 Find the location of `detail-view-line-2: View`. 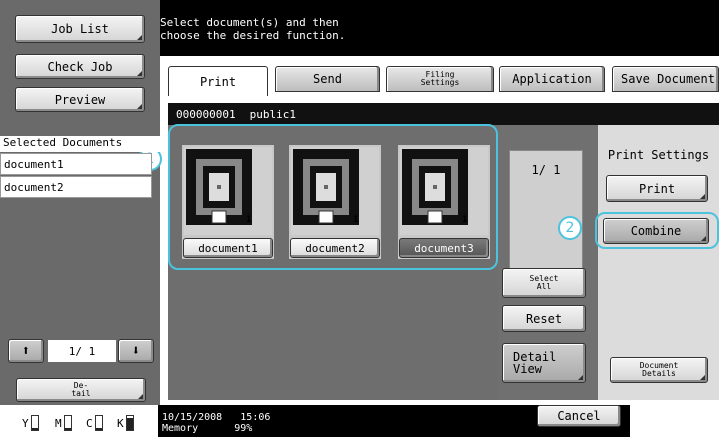

detail-view-line-2: View is located at coordinates (527, 369).